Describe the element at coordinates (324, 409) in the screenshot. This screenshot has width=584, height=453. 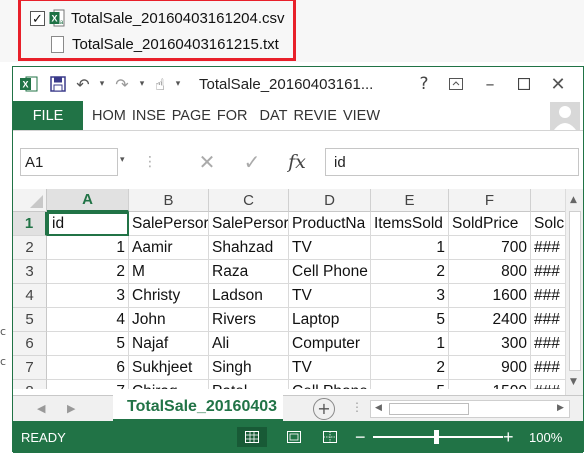
I see `add-sheet-button: +` at that location.